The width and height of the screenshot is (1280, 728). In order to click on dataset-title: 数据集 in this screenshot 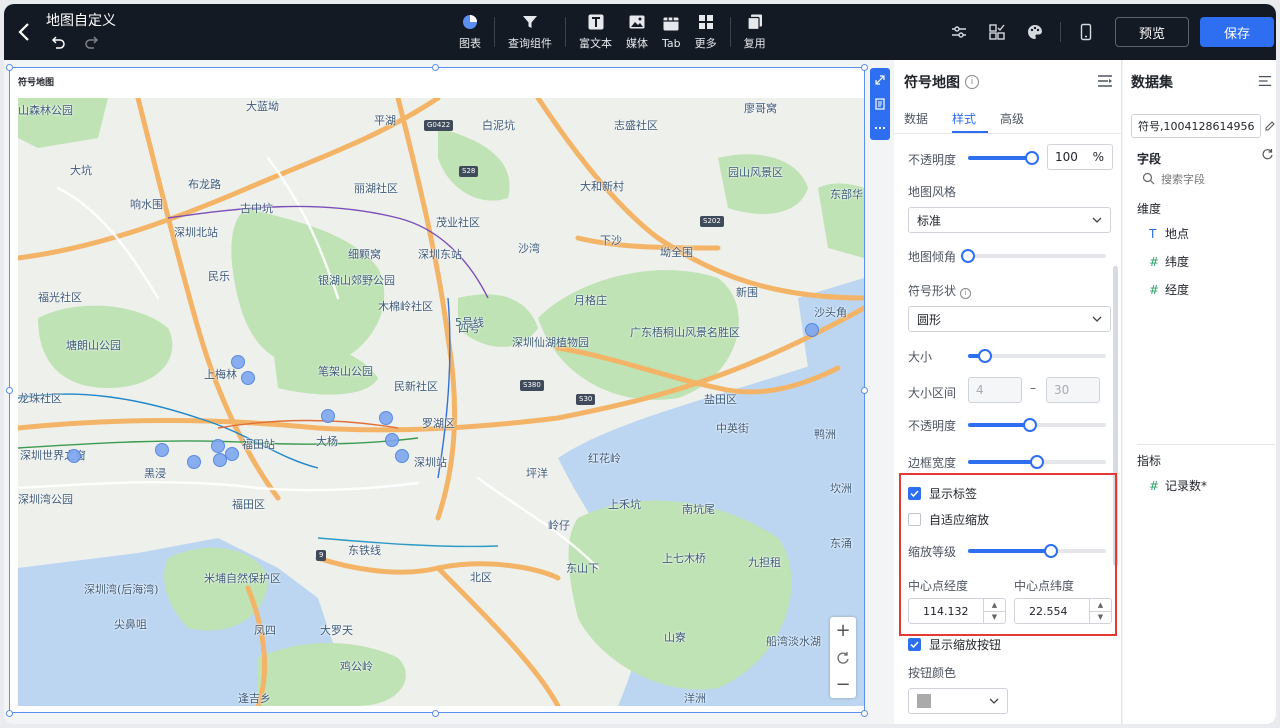, I will do `click(1152, 83)`.